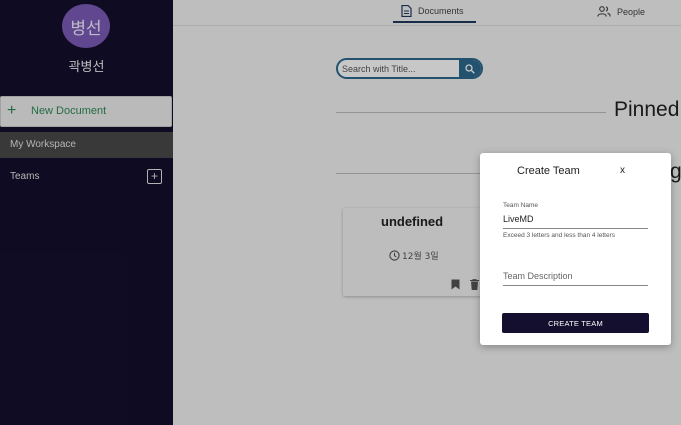 This screenshot has height=425, width=681. Describe the element at coordinates (575, 323) in the screenshot. I see `create-team-button: CREATE TEAM` at that location.